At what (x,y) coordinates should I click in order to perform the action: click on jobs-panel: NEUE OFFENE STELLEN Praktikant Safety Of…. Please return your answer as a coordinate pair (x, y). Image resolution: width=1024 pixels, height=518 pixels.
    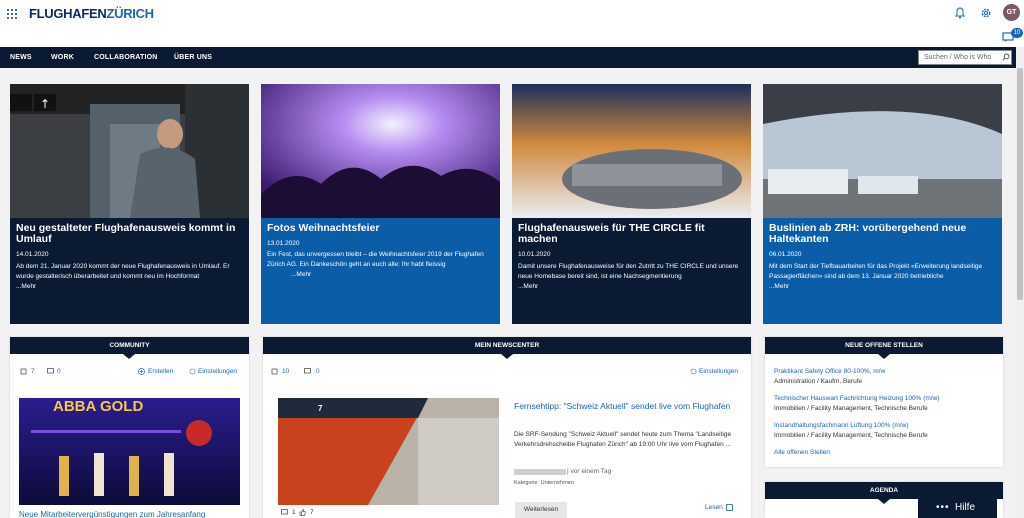
    Looking at the image, I should click on (884, 402).